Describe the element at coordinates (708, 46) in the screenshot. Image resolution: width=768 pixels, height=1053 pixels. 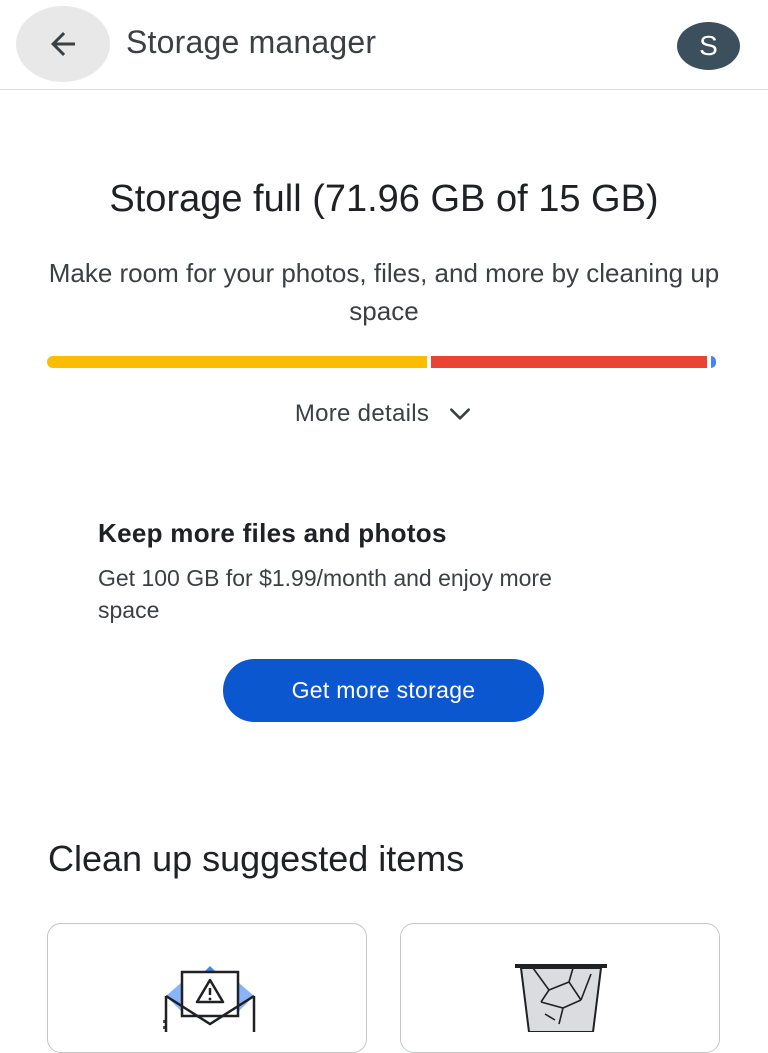
I see `account-avatar: S` at that location.